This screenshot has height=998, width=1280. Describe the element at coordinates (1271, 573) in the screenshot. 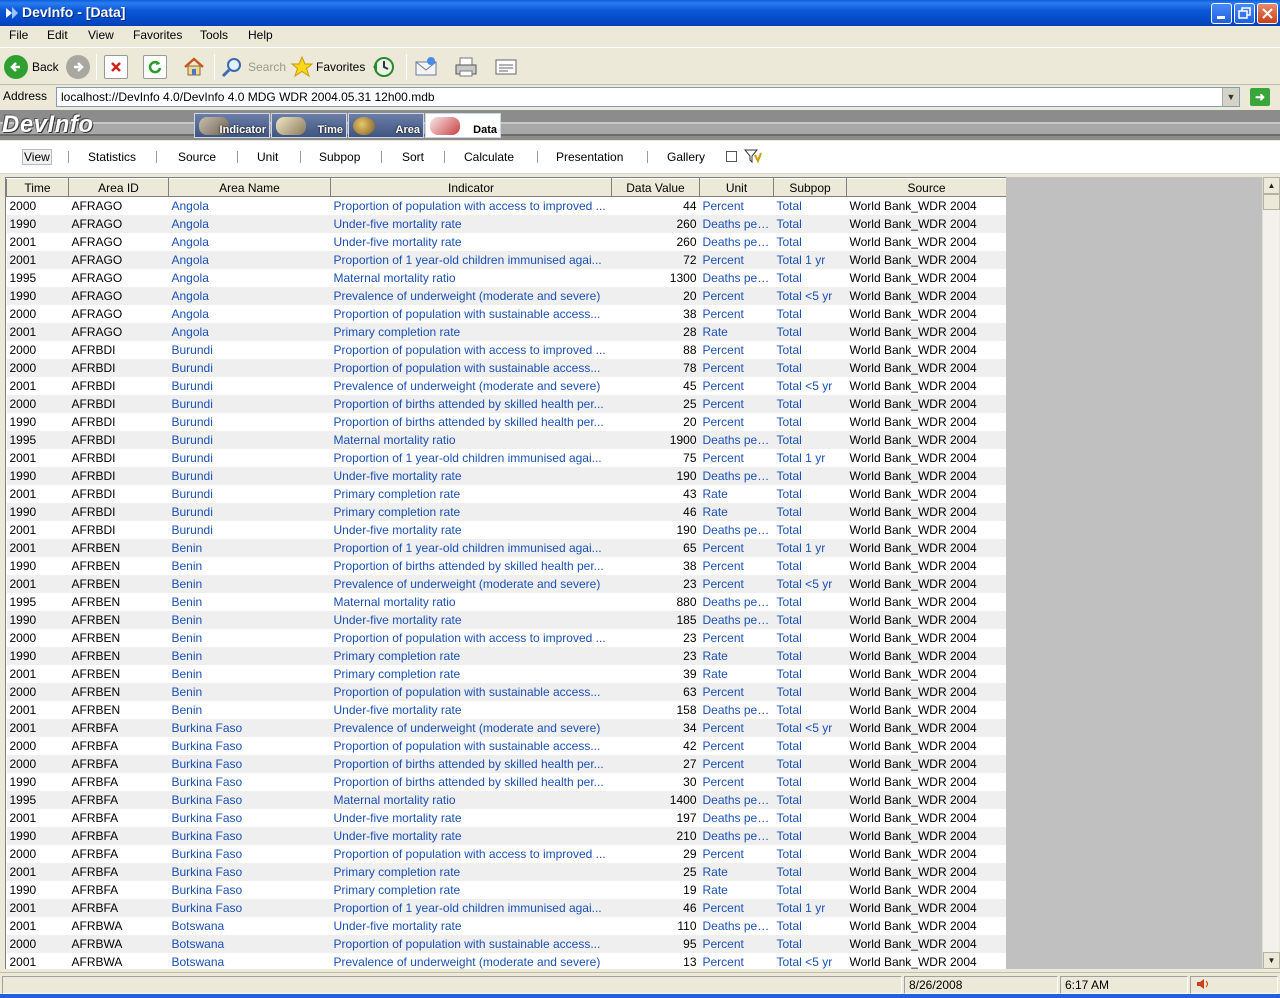

I see `vertical-scrollbar: ▲ ▼` at that location.